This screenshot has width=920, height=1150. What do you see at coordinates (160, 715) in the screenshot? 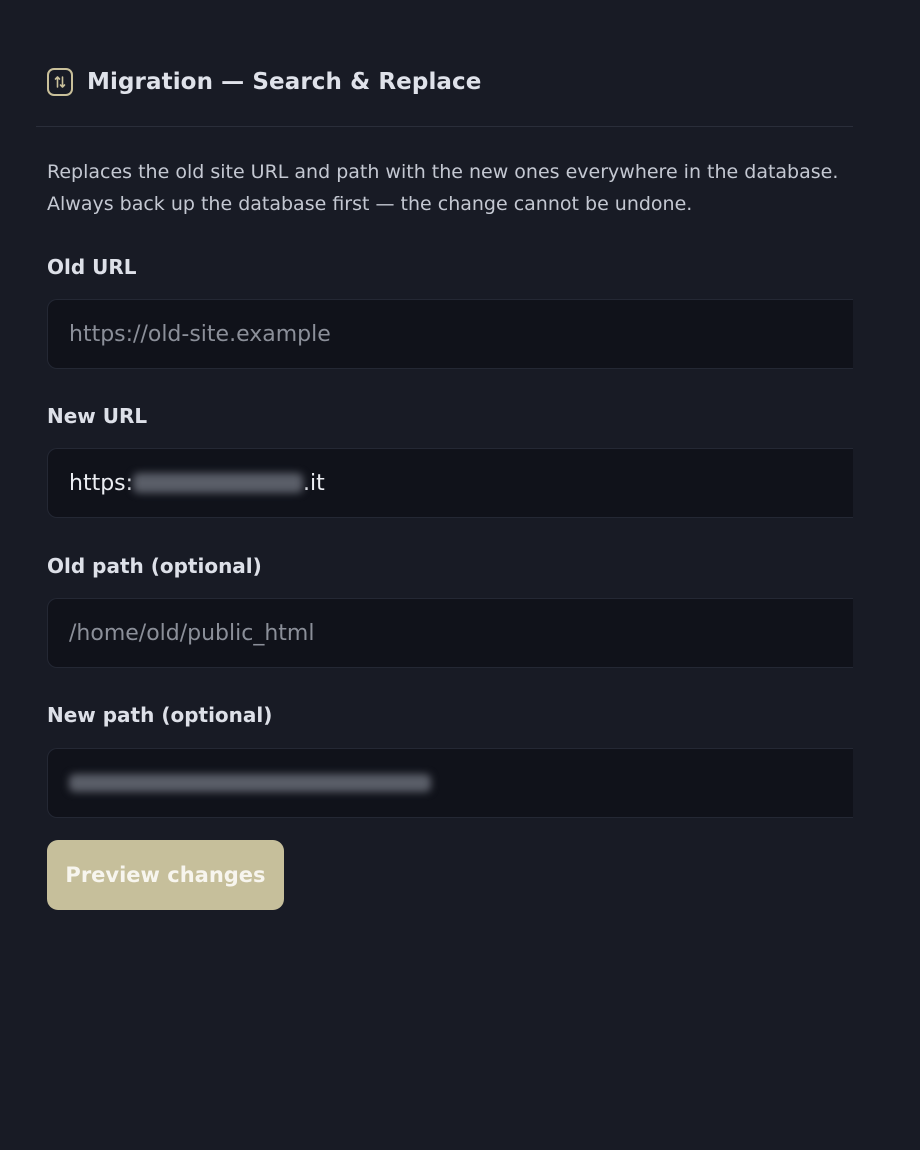
I see `new-path-label: New path (optional)` at bounding box center [160, 715].